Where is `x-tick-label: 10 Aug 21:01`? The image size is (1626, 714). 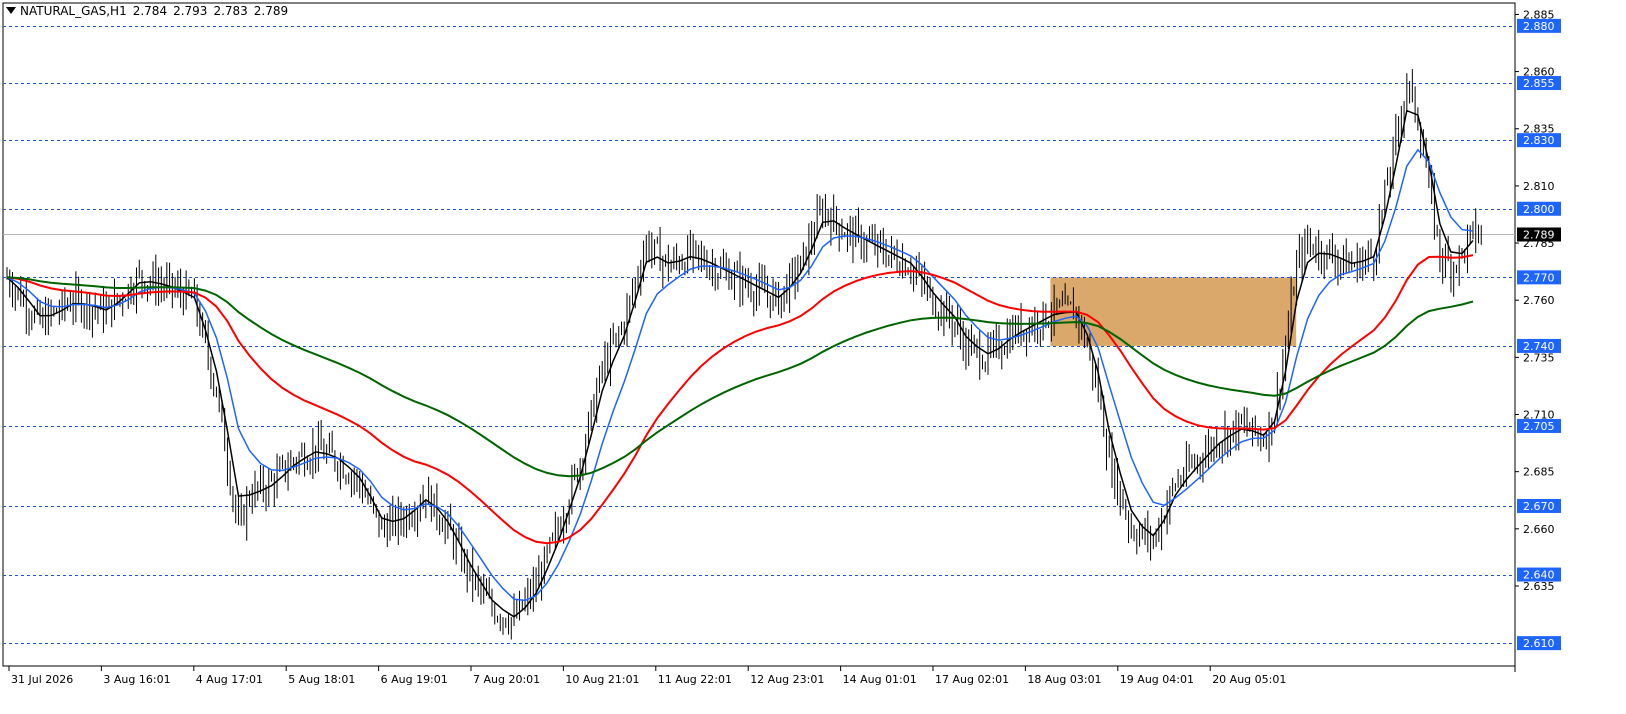
x-tick-label: 10 Aug 21:01 is located at coordinates (602, 679).